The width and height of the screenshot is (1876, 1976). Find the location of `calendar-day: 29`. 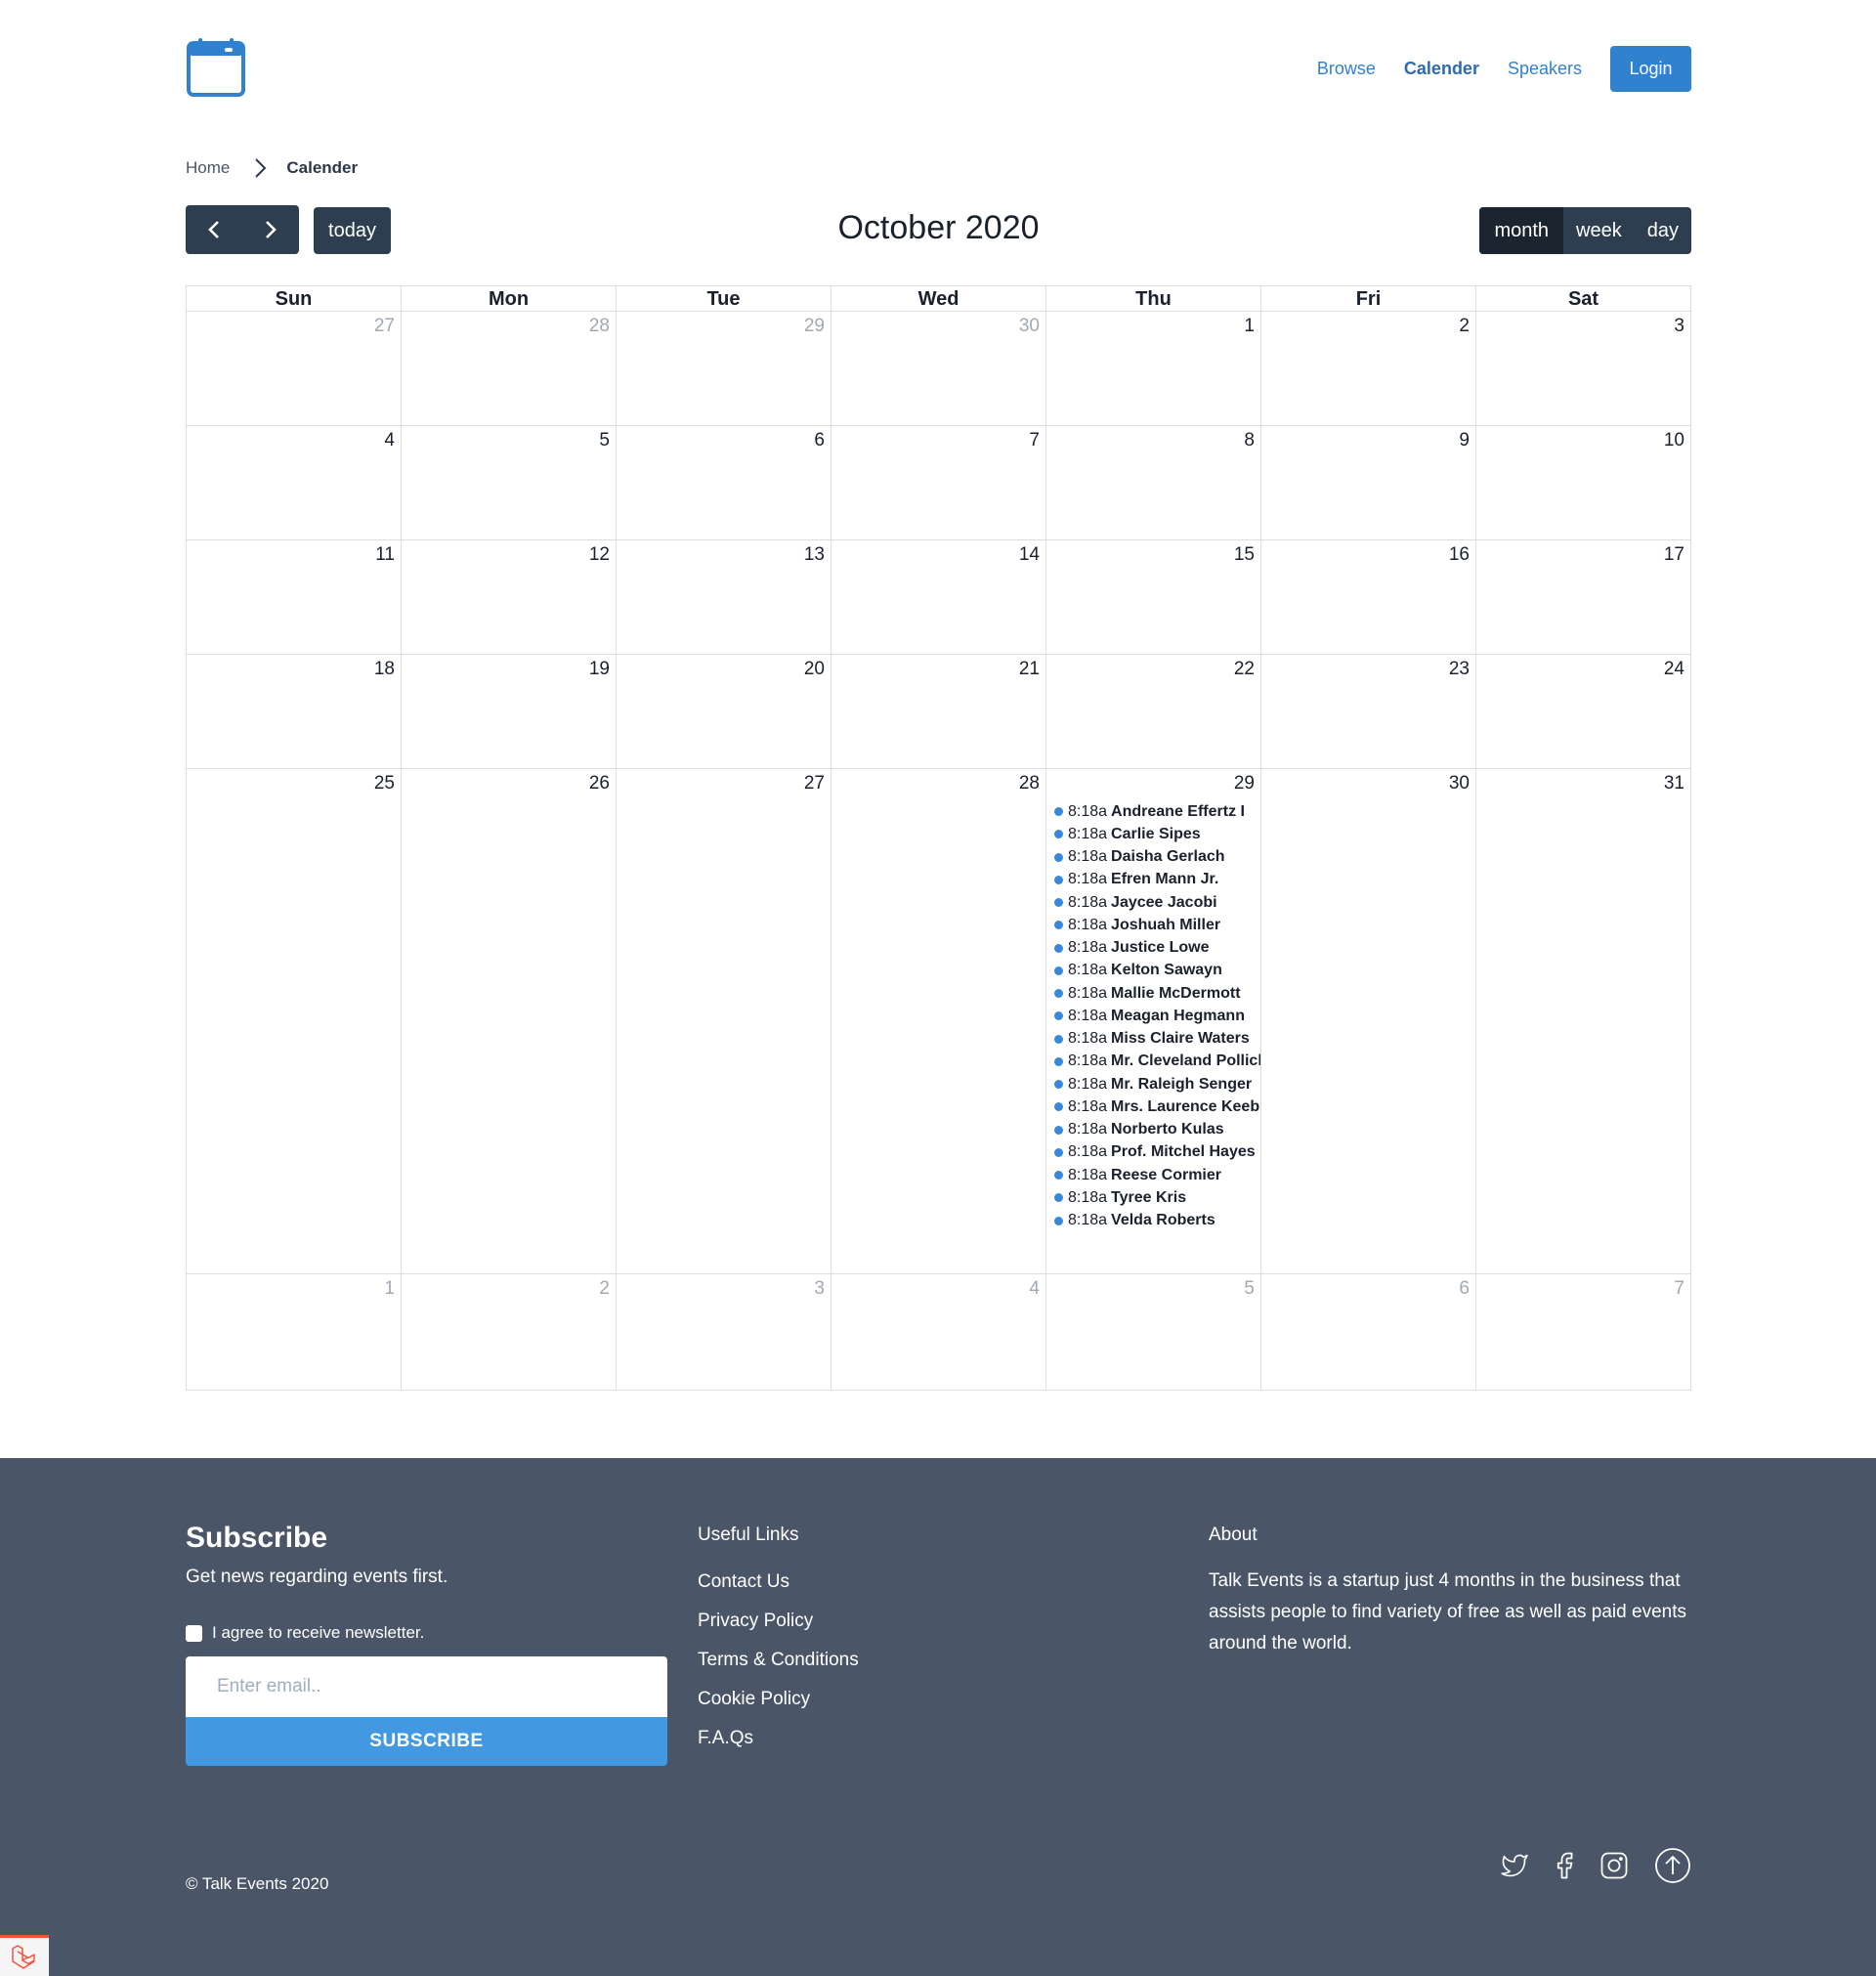

calendar-day: 29 is located at coordinates (724, 369).